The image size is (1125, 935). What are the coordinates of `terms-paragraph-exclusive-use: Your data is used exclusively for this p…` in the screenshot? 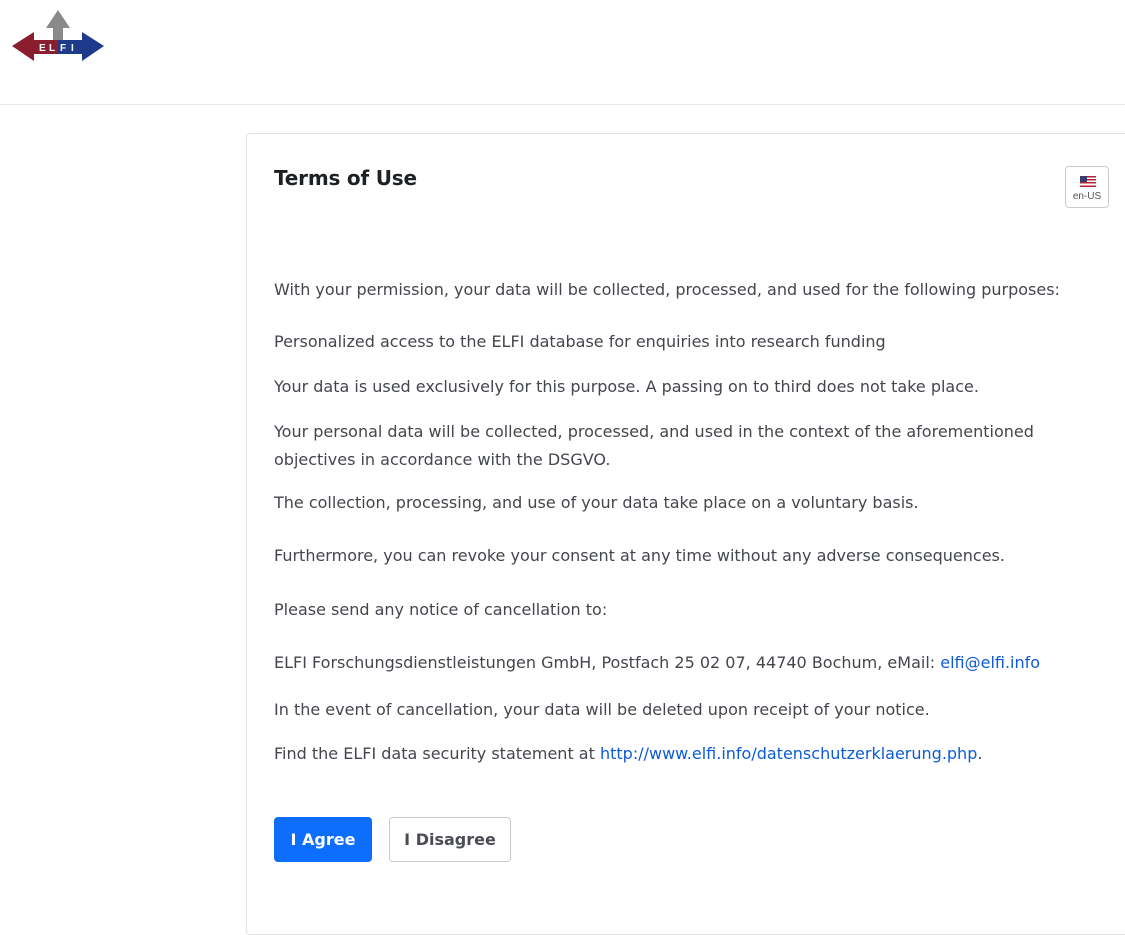 It's located at (626, 386).